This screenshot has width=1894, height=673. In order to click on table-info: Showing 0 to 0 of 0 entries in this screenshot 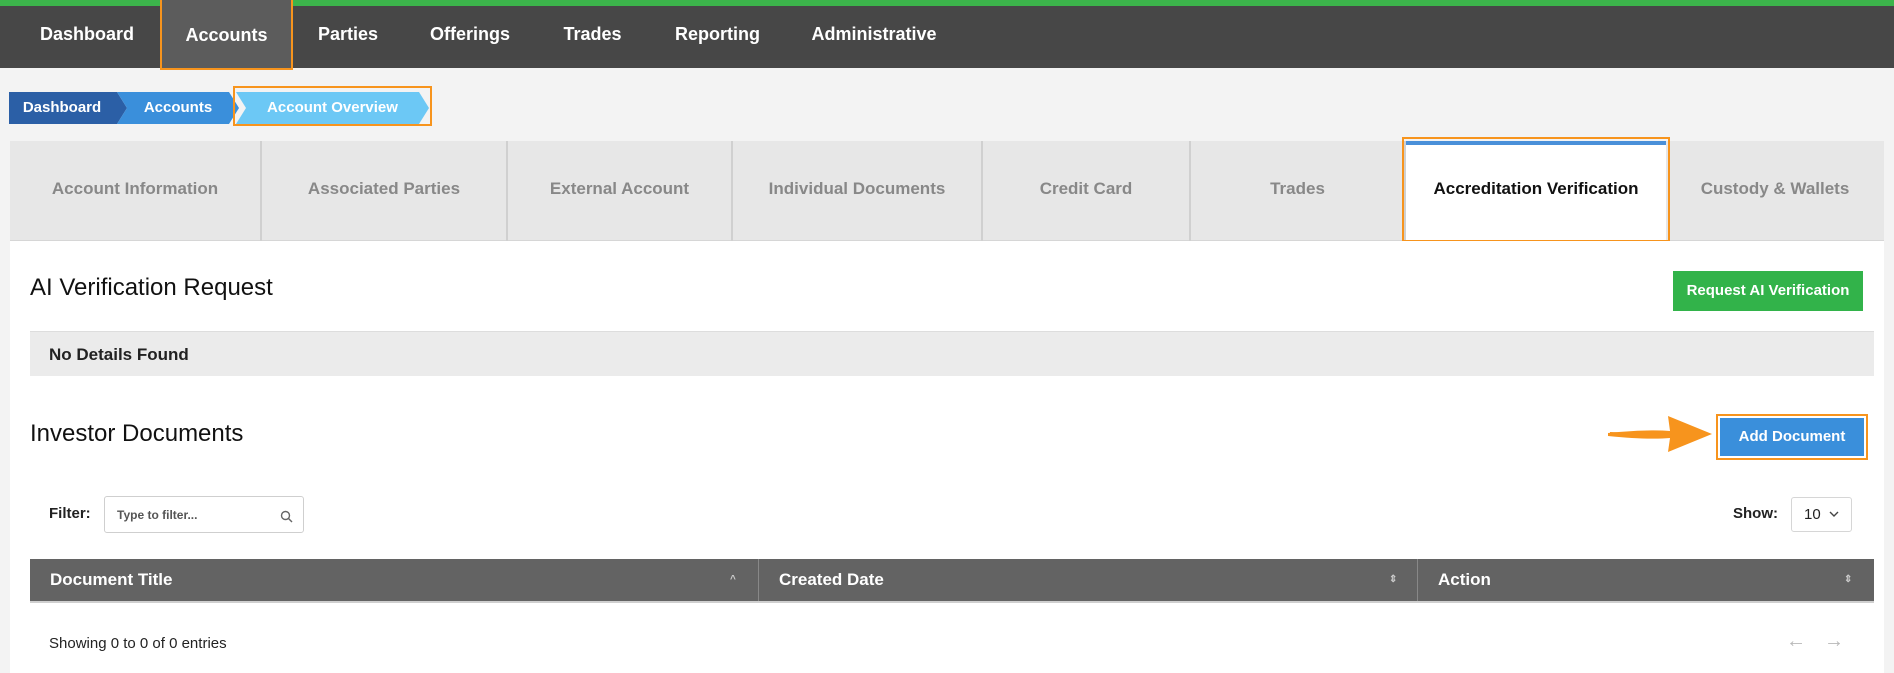, I will do `click(138, 643)`.